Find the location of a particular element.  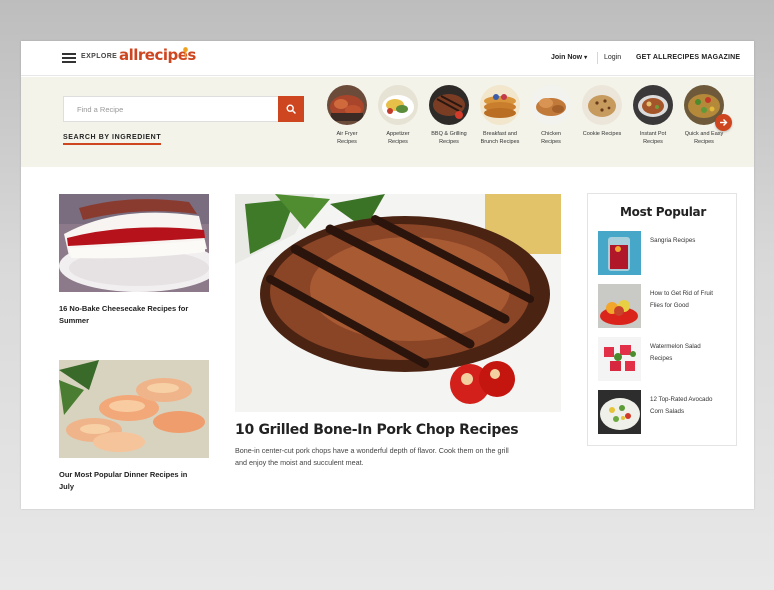

category-bbq-grilling: BBQ & Grilling Recipes is located at coordinates (449, 115).